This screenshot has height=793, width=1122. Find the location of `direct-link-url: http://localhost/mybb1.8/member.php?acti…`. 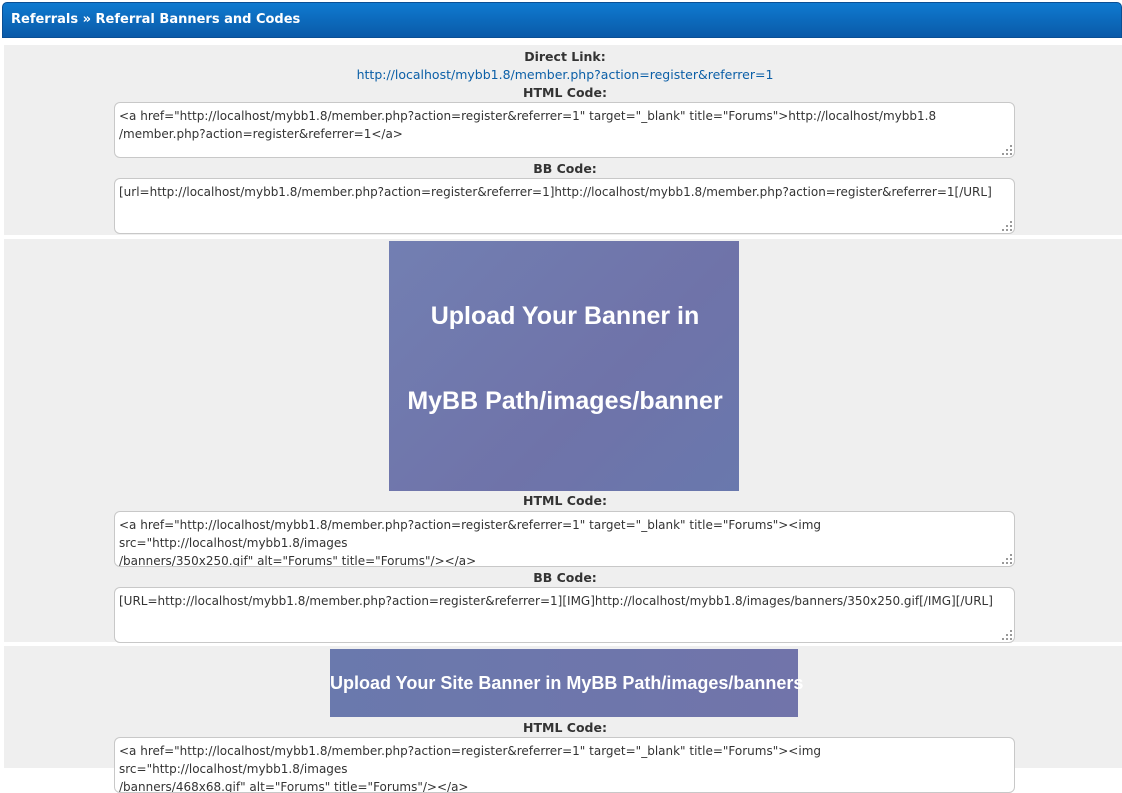

direct-link-url: http://localhost/mybb1.8/member.php?acti… is located at coordinates (561, 74).